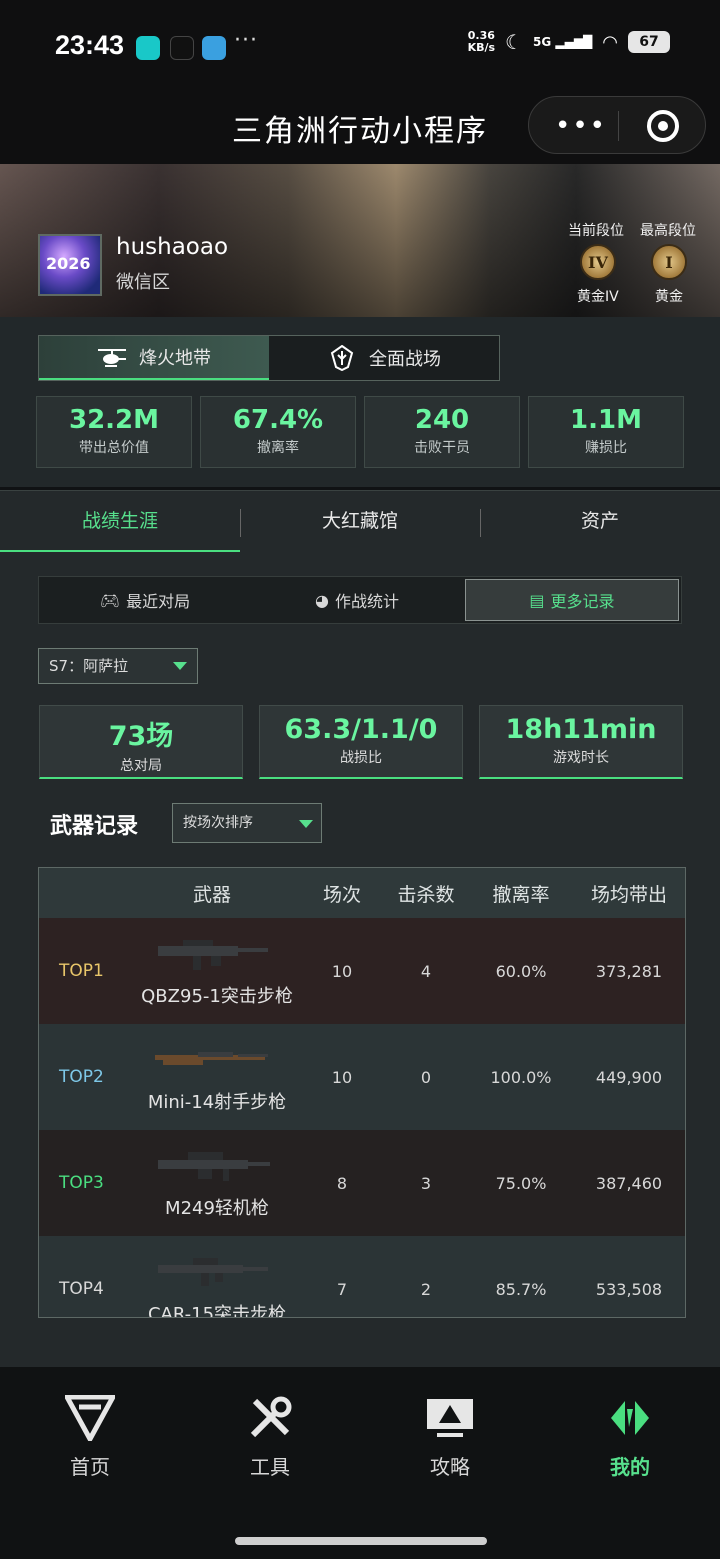 This screenshot has height=1559, width=720. What do you see at coordinates (572, 600) in the screenshot?
I see `subtab-more-records: ▤ 更多记录` at bounding box center [572, 600].